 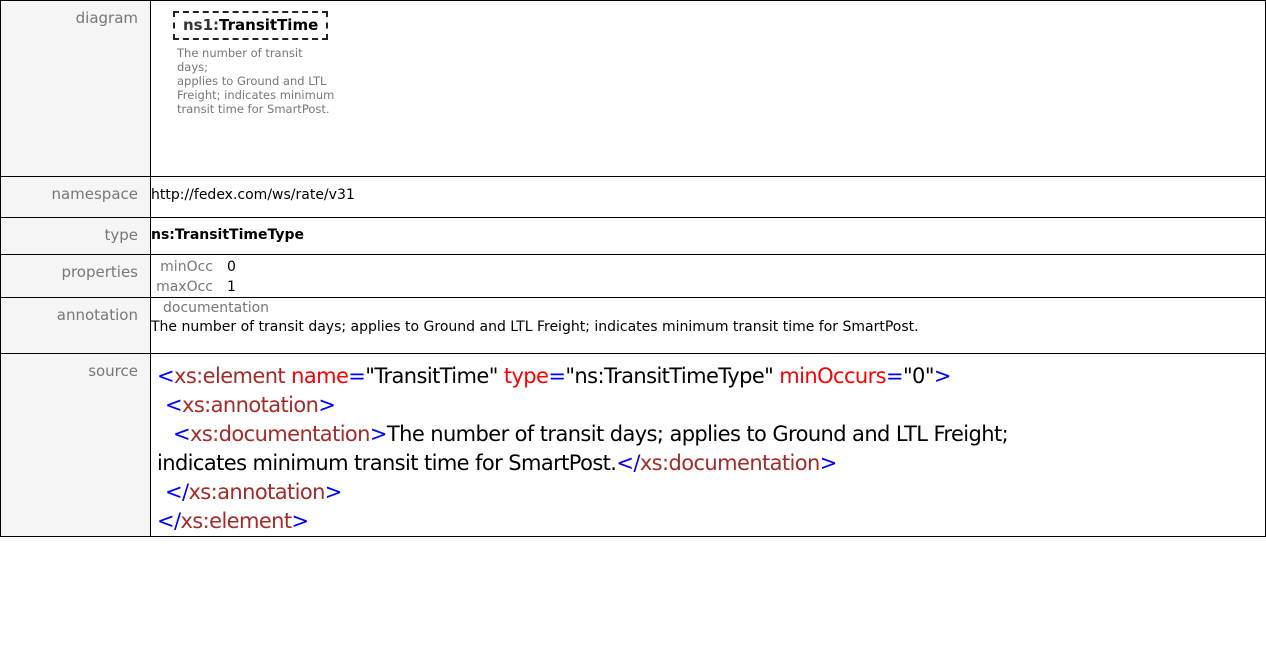 I want to click on namespace-label: namespace, so click(x=75, y=197).